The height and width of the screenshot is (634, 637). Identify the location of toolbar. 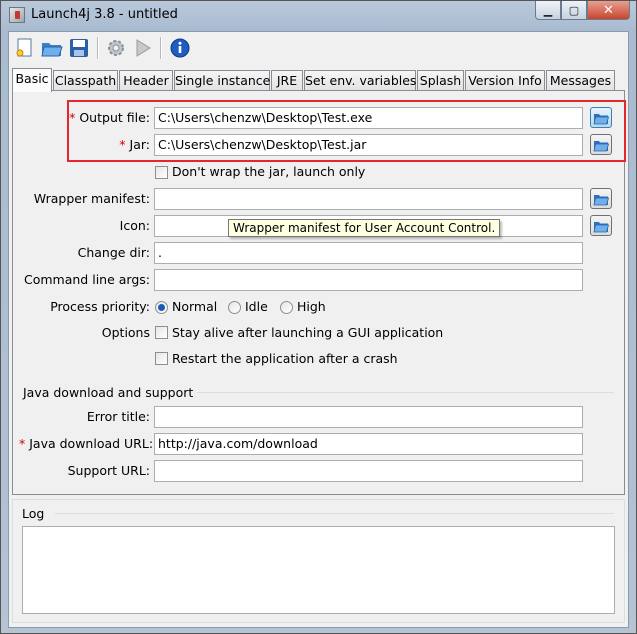
(318, 48).